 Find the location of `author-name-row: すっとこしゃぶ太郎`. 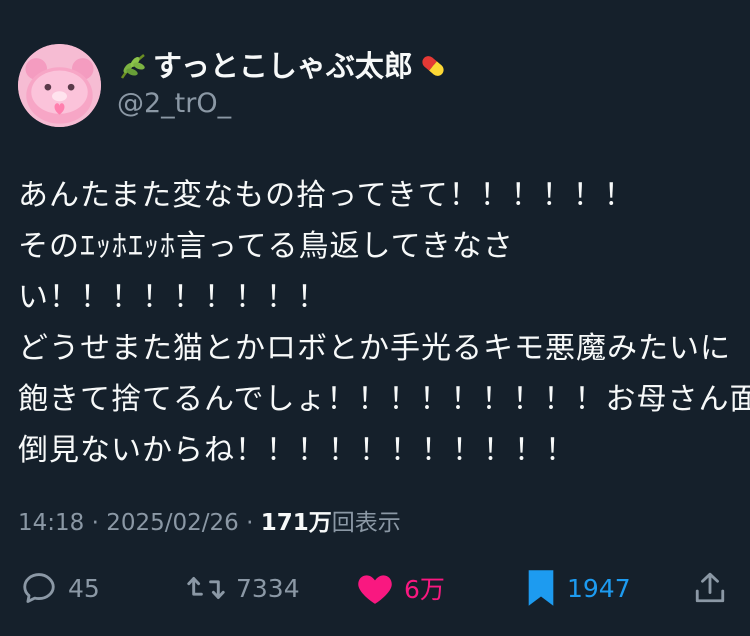

author-name-row: すっとこしゃぶ太郎 is located at coordinates (283, 66).